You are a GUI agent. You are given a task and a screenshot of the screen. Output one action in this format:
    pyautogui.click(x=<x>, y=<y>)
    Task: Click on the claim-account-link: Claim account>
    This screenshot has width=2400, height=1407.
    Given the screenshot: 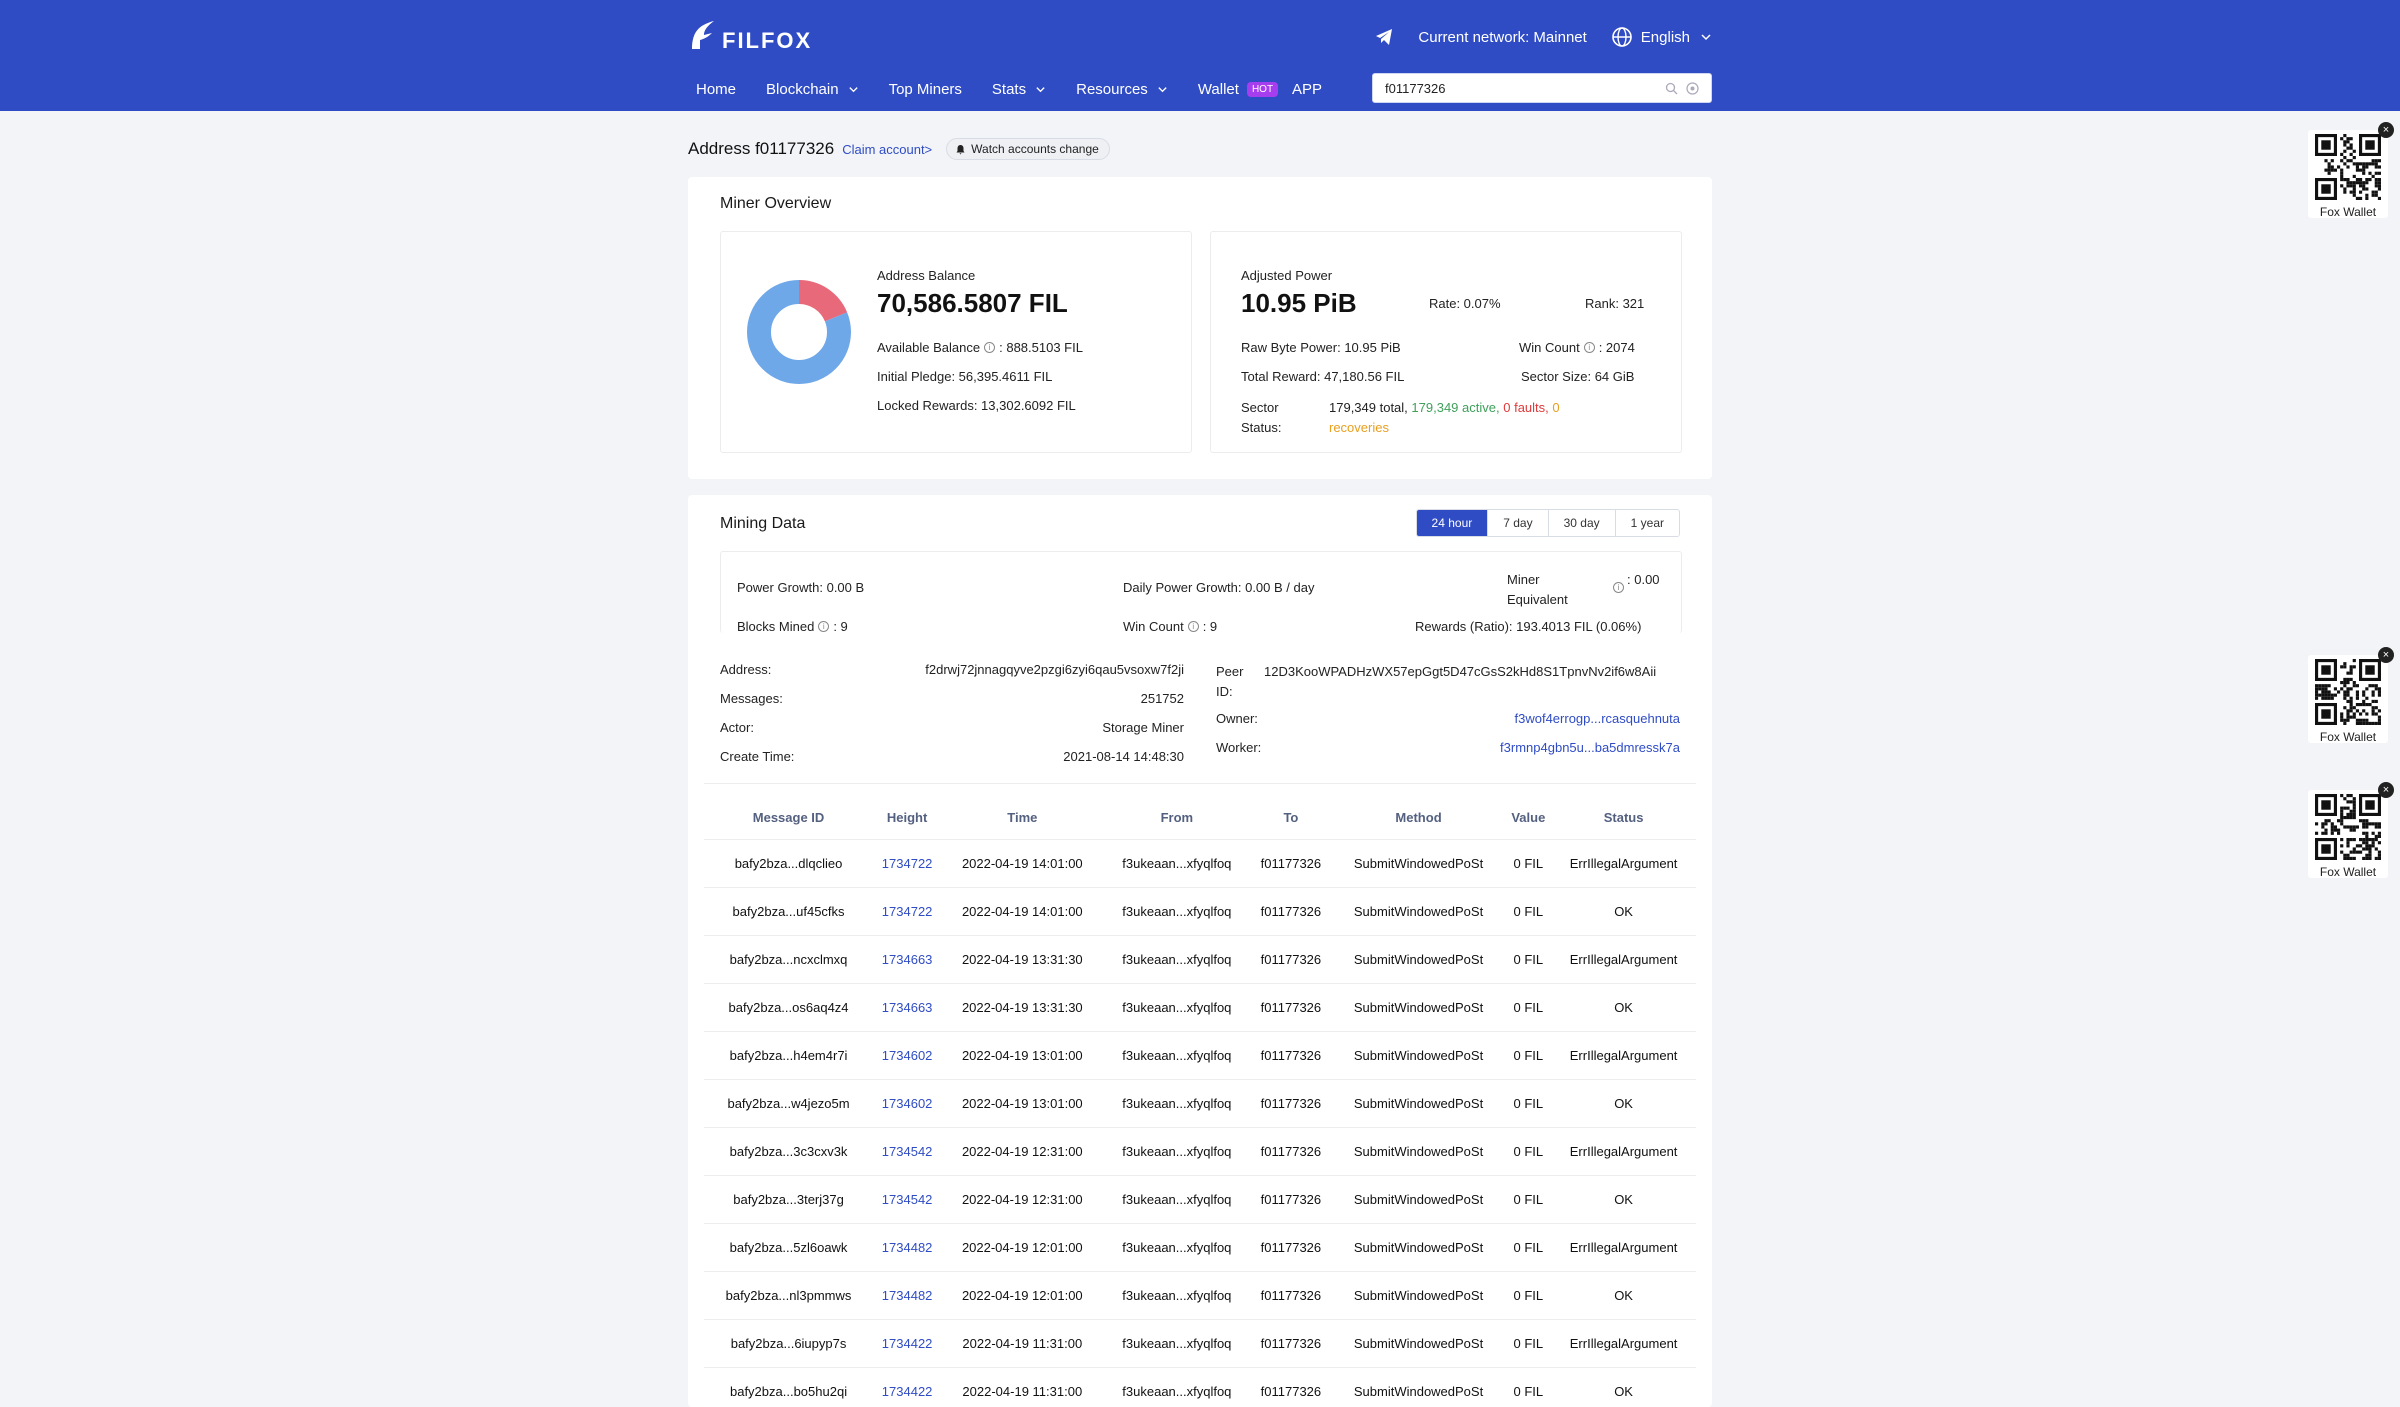 What is the action you would take?
    pyautogui.click(x=887, y=149)
    